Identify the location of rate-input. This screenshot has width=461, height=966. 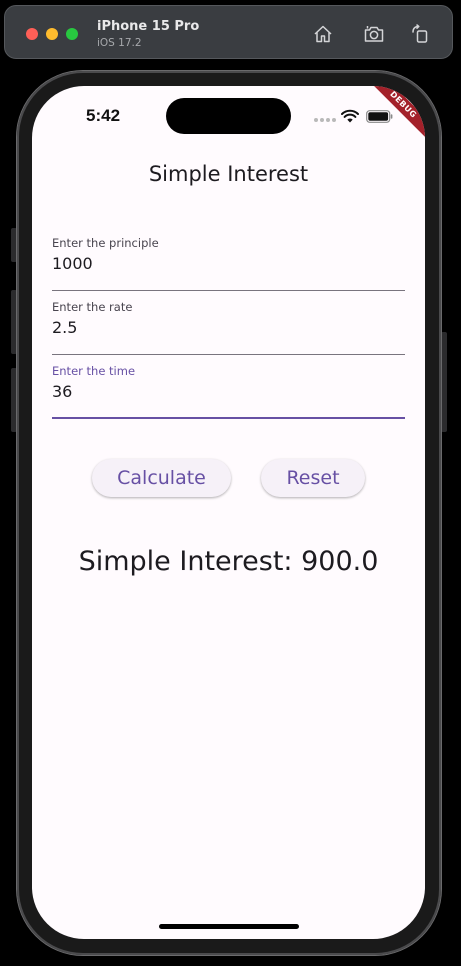
(228, 327).